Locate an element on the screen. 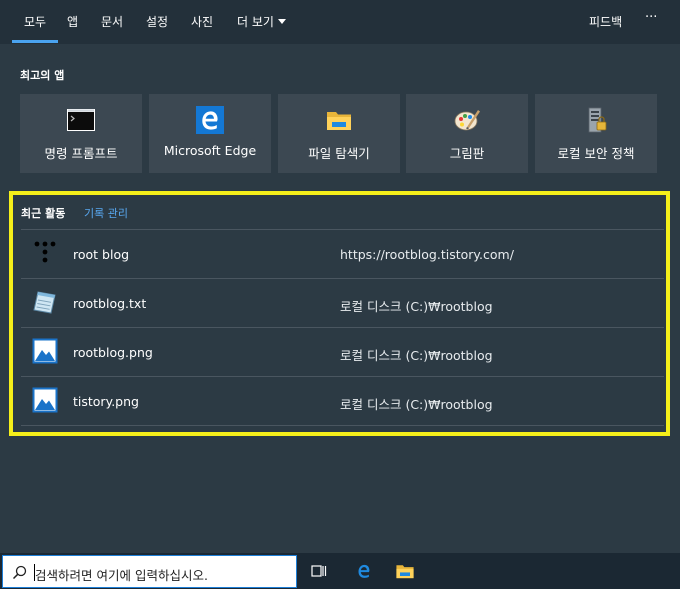 This screenshot has height=589, width=680. recent-item-name: rootblog.txt is located at coordinates (110, 303).